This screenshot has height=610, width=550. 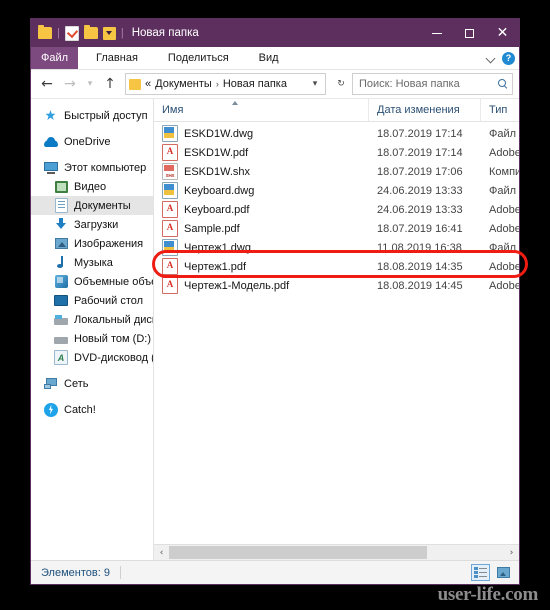 I want to click on table-row: Чертеж1.dwg 11.08.2019 16:38 Файл "D, so click(x=336, y=247).